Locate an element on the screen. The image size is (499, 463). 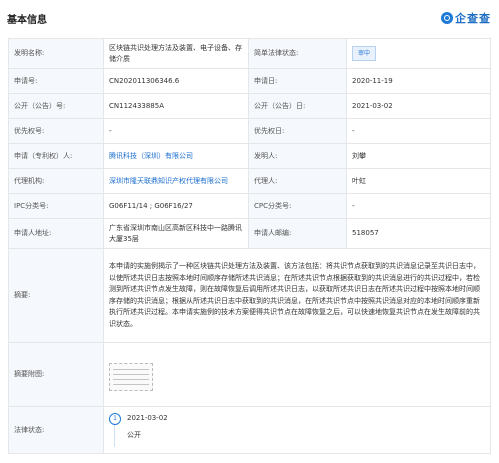
section-title: 基本信息 is located at coordinates (27, 20).